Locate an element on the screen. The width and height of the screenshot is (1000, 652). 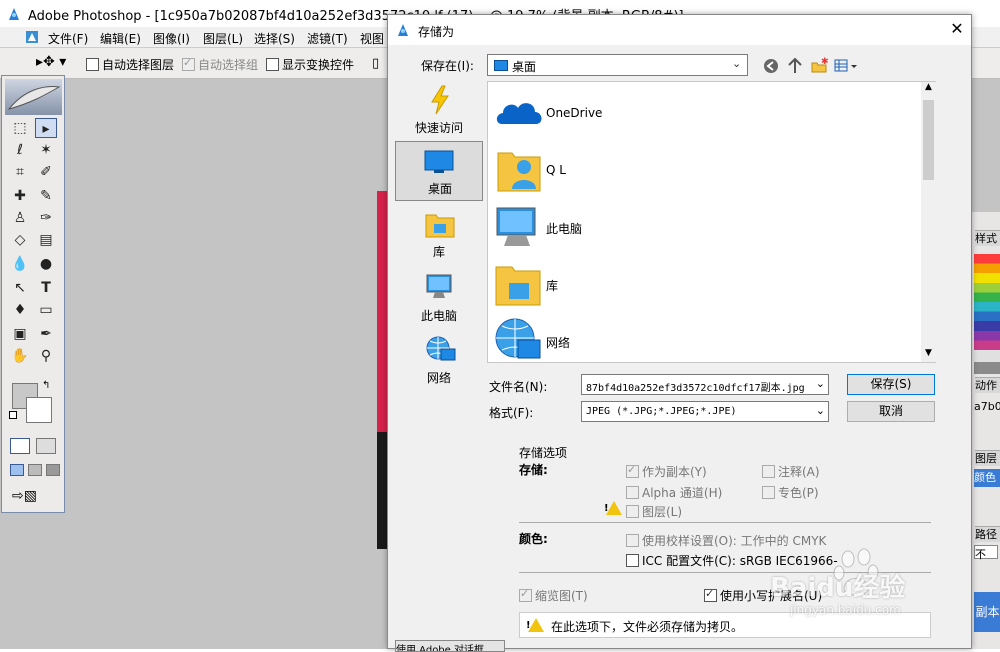
place-this-pc: 此电脑 is located at coordinates (439, 299).